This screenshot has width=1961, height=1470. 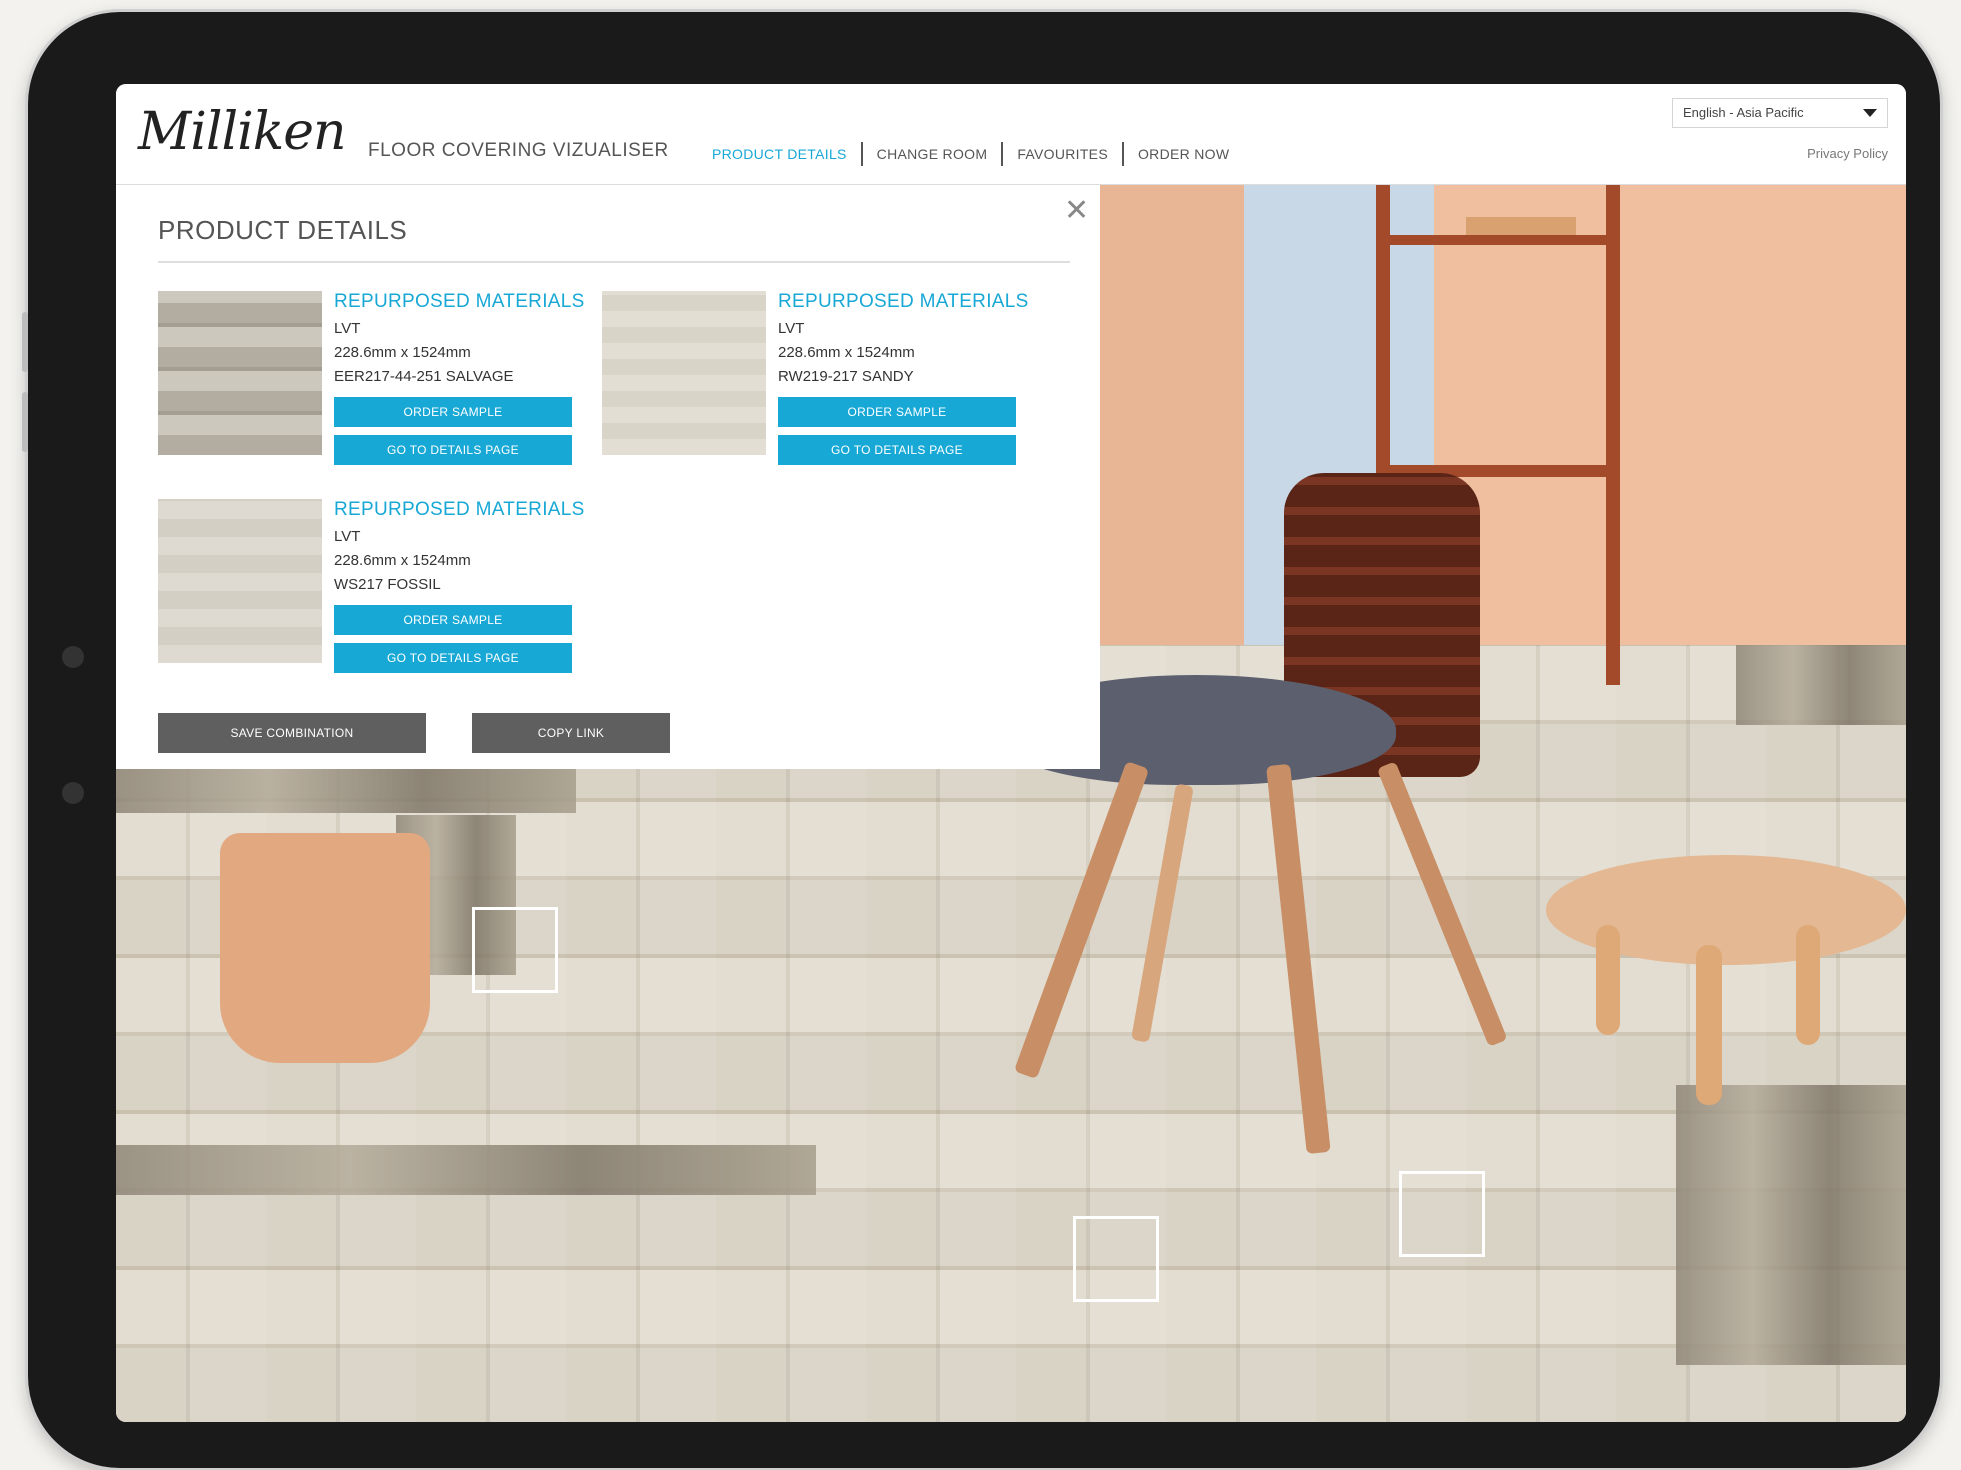 I want to click on language-select: English - Asia Pacific, so click(x=1780, y=113).